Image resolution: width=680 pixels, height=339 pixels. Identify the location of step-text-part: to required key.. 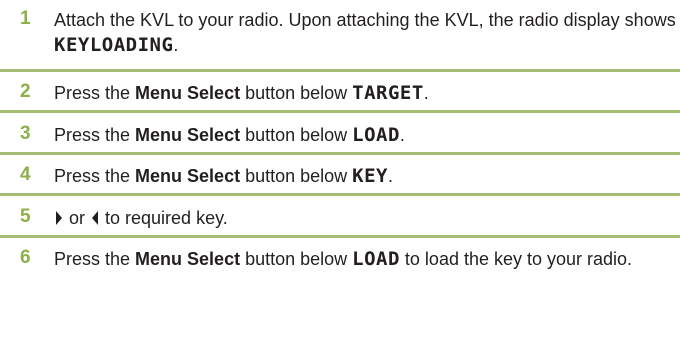
(164, 218).